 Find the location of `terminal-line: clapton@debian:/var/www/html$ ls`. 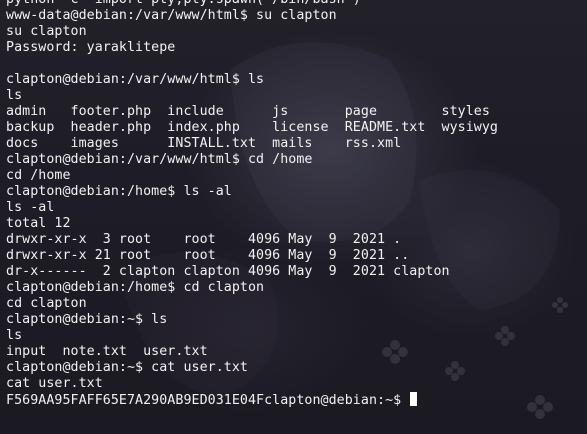

terminal-line: clapton@debian:/var/www/html$ ls is located at coordinates (135, 79).